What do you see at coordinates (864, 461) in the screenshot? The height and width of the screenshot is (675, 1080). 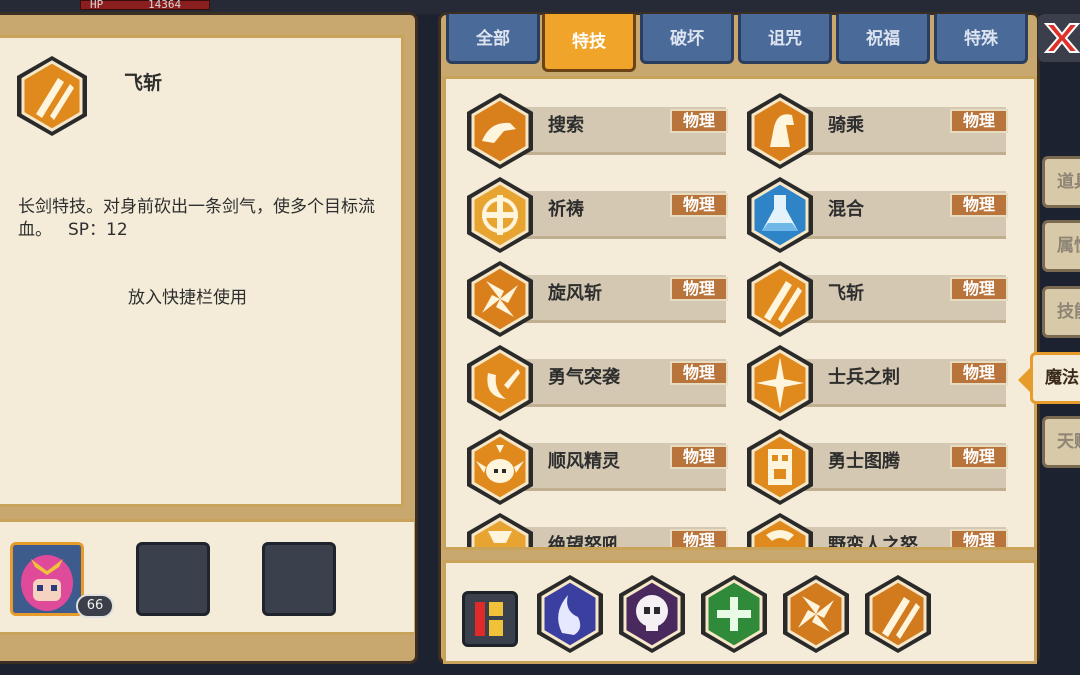 I see `skill-name: 勇士图腾` at bounding box center [864, 461].